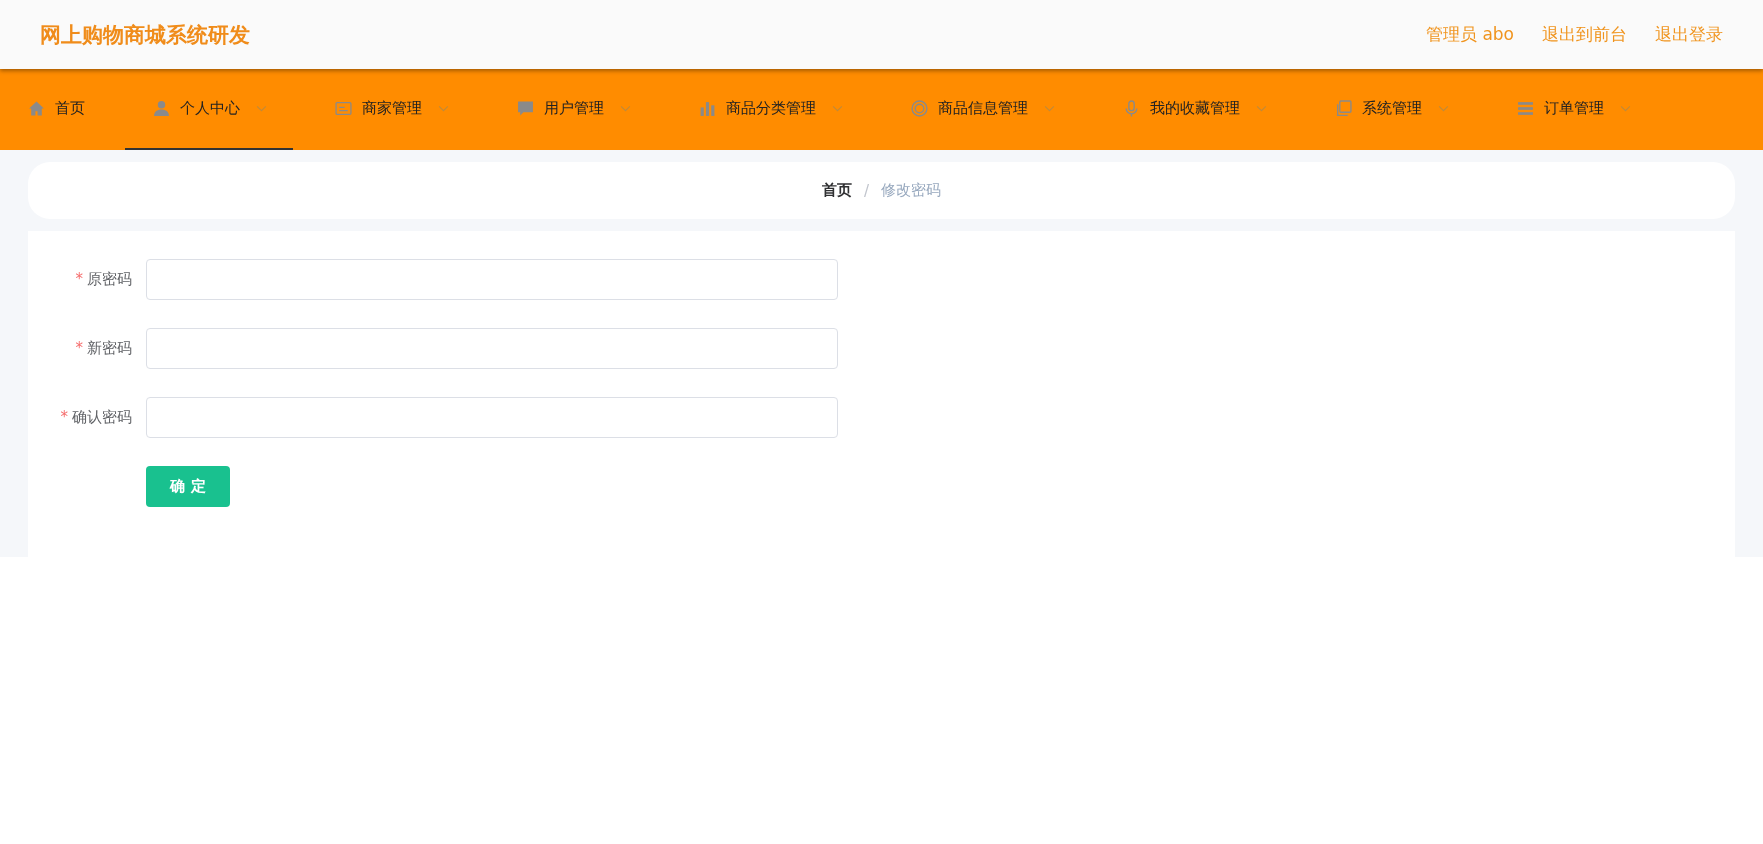 The image size is (1763, 844). I want to click on field-label: 确认密码, so click(102, 417).